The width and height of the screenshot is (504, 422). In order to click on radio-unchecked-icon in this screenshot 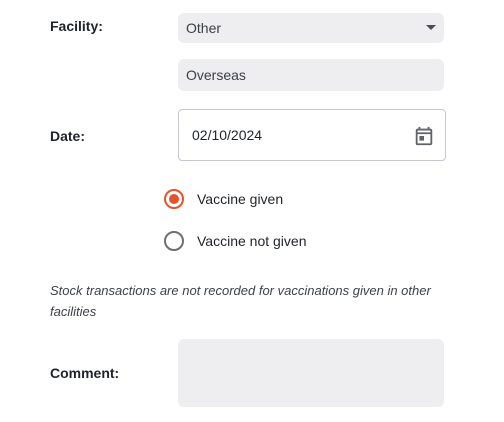, I will do `click(174, 241)`.